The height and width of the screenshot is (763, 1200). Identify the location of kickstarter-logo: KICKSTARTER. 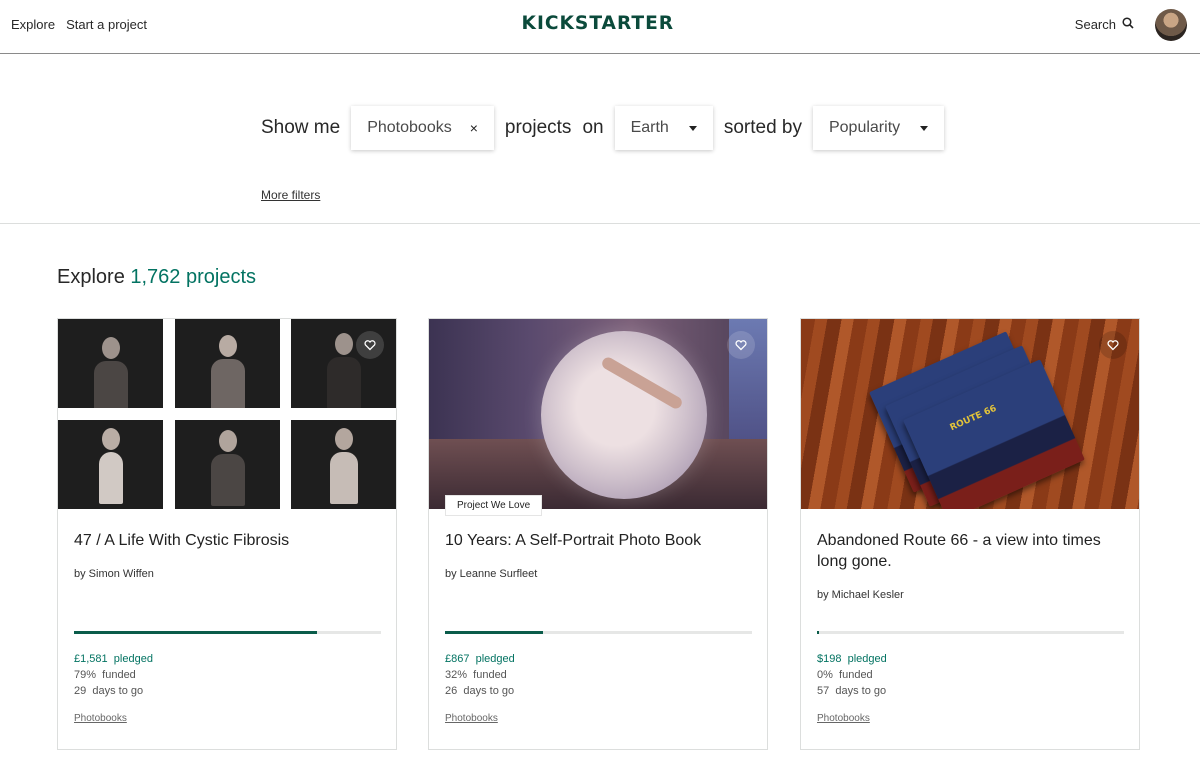
(598, 23).